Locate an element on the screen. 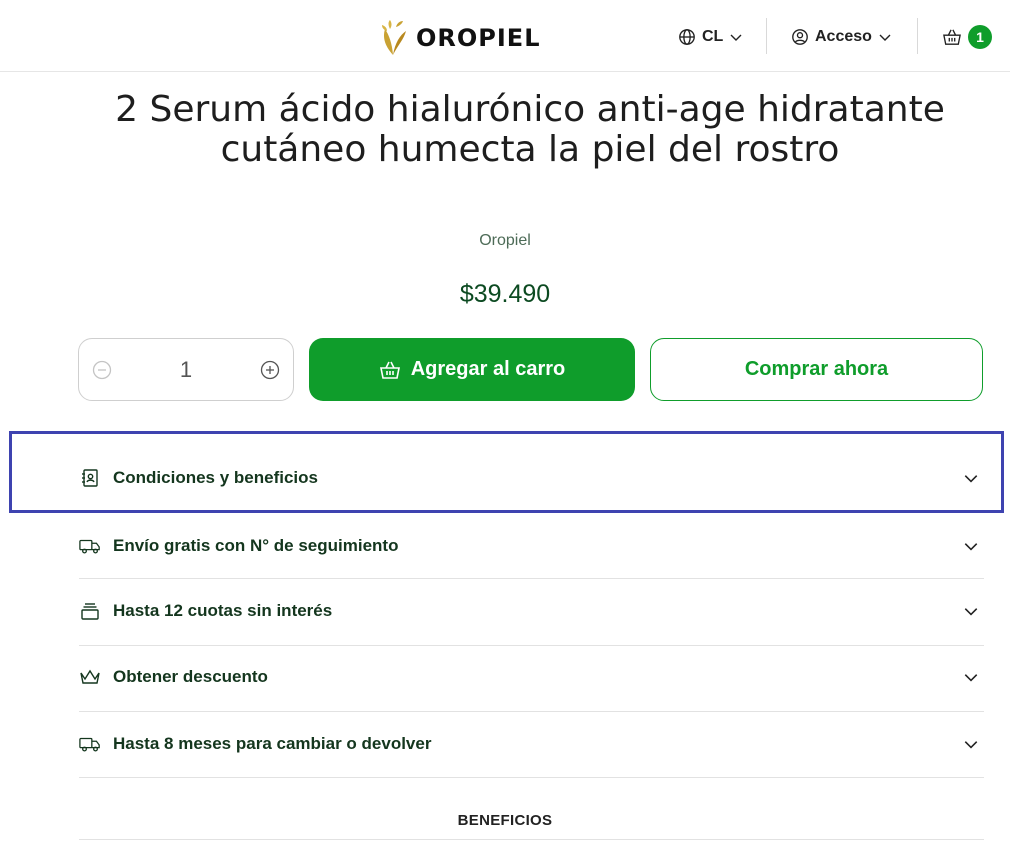 The width and height of the screenshot is (1010, 851). product-price: $39.490 is located at coordinates (505, 294).